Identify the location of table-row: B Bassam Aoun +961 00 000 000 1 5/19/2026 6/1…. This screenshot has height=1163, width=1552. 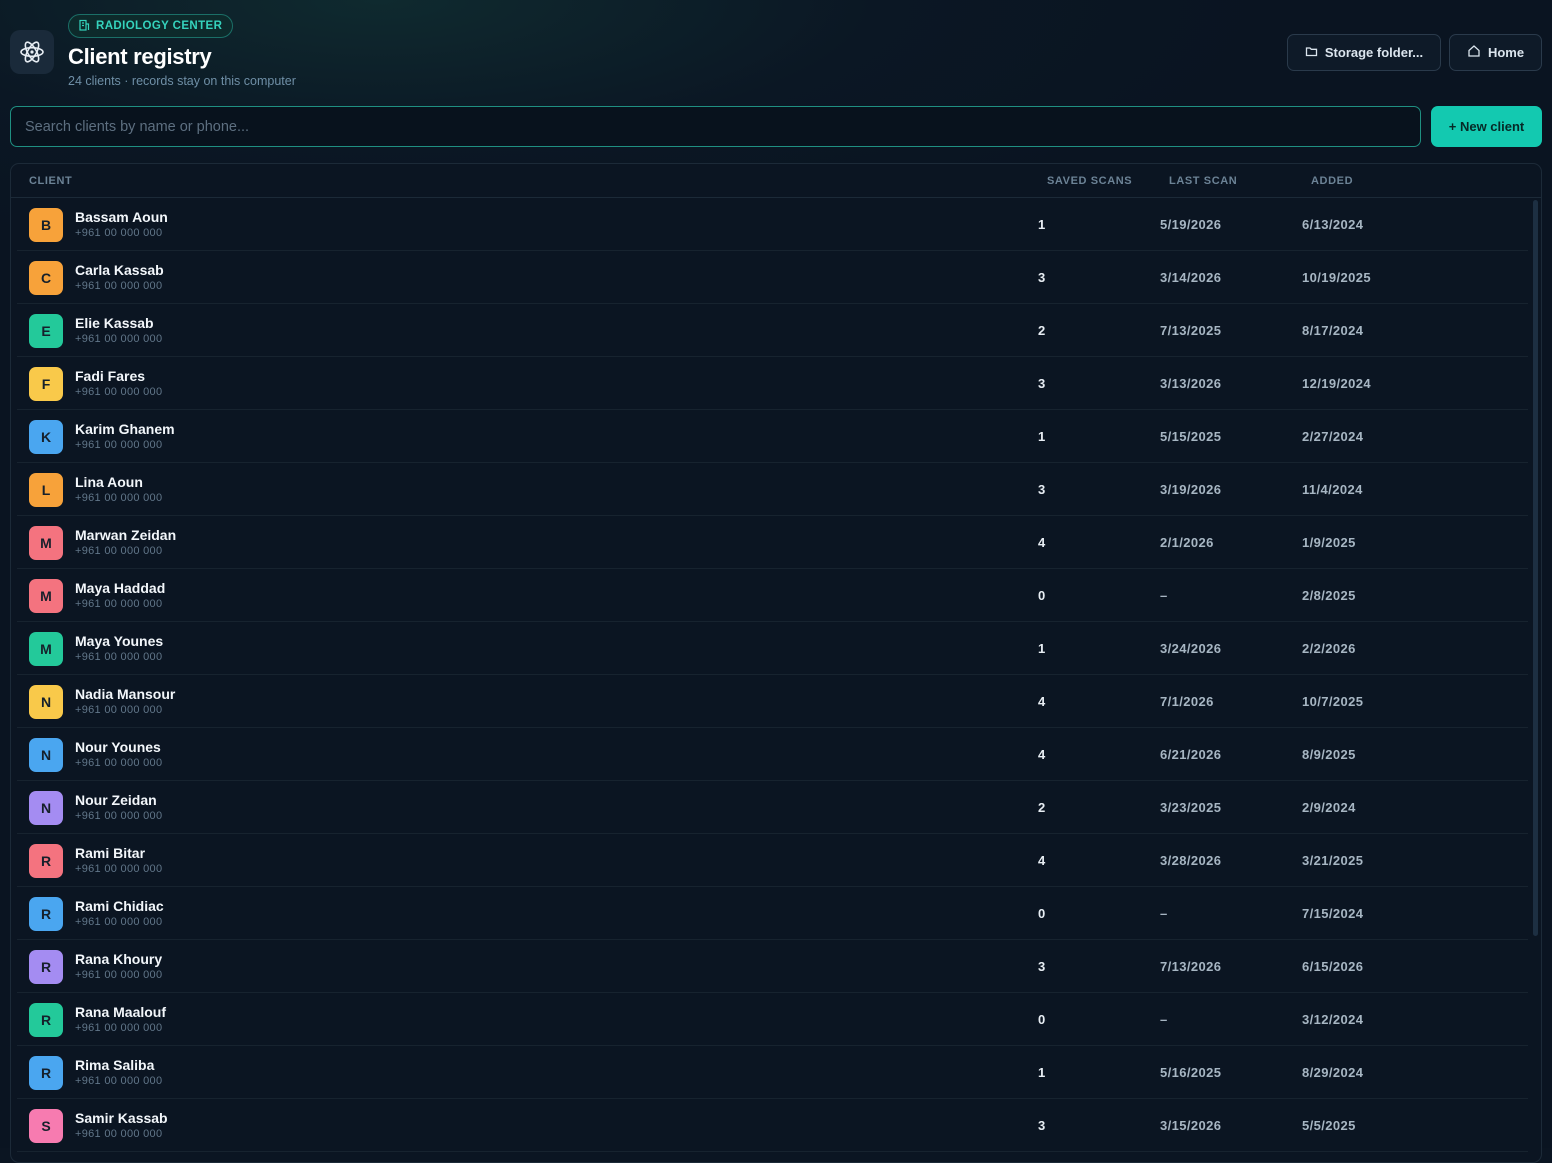
(772, 224).